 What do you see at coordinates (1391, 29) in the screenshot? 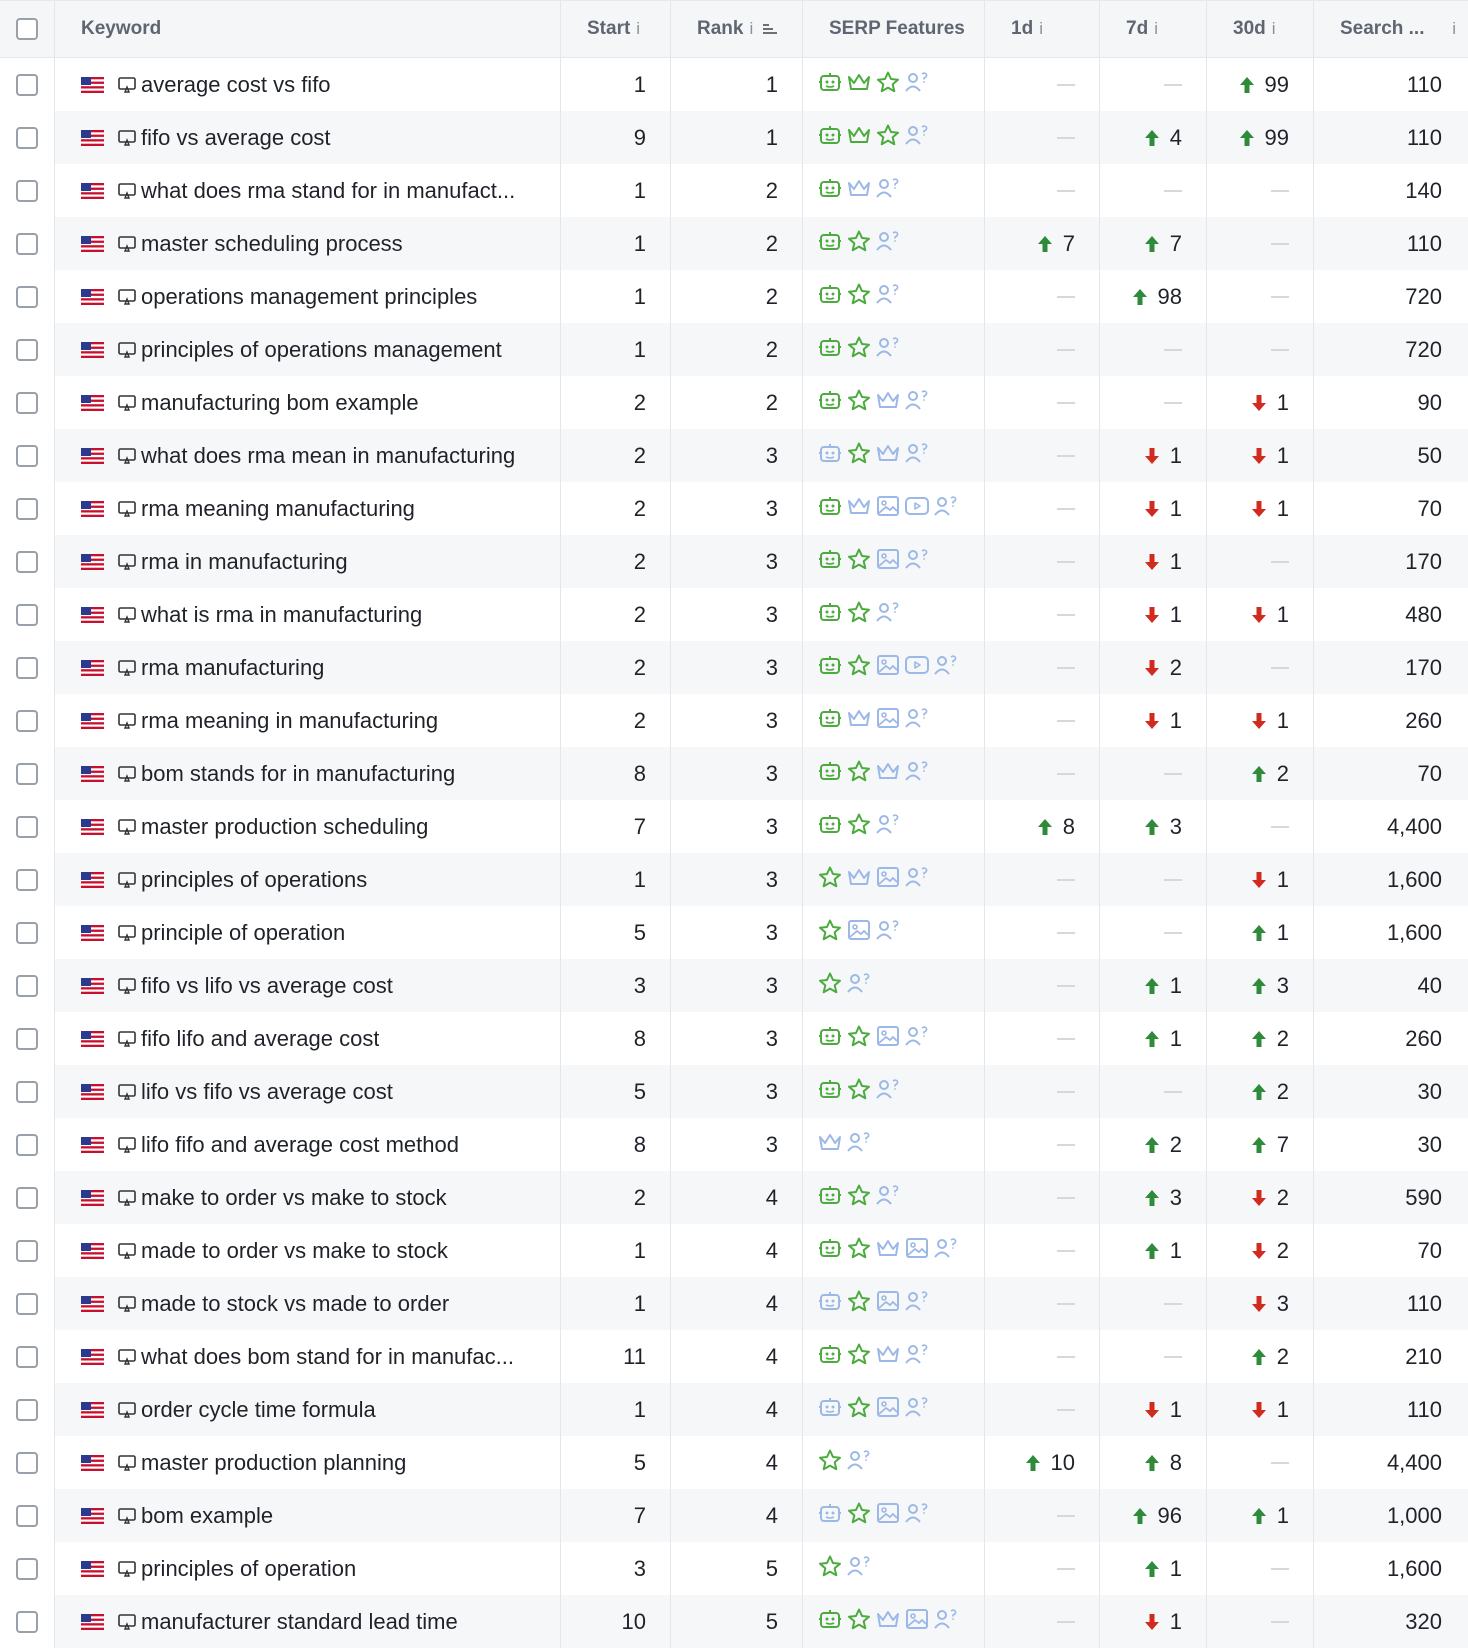
I see `header-search-volume: Search ... i` at bounding box center [1391, 29].